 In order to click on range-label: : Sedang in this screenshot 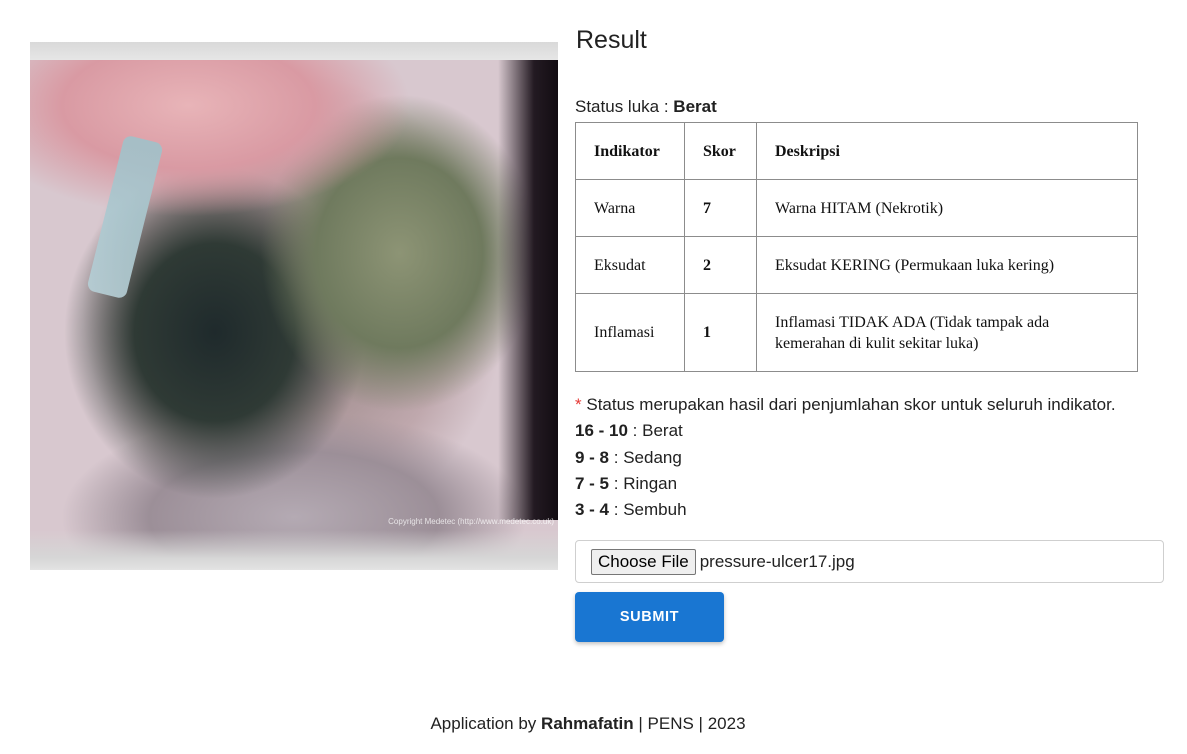, I will do `click(647, 457)`.